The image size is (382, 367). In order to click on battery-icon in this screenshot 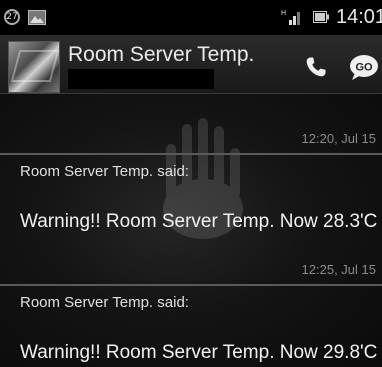, I will do `click(321, 17)`.